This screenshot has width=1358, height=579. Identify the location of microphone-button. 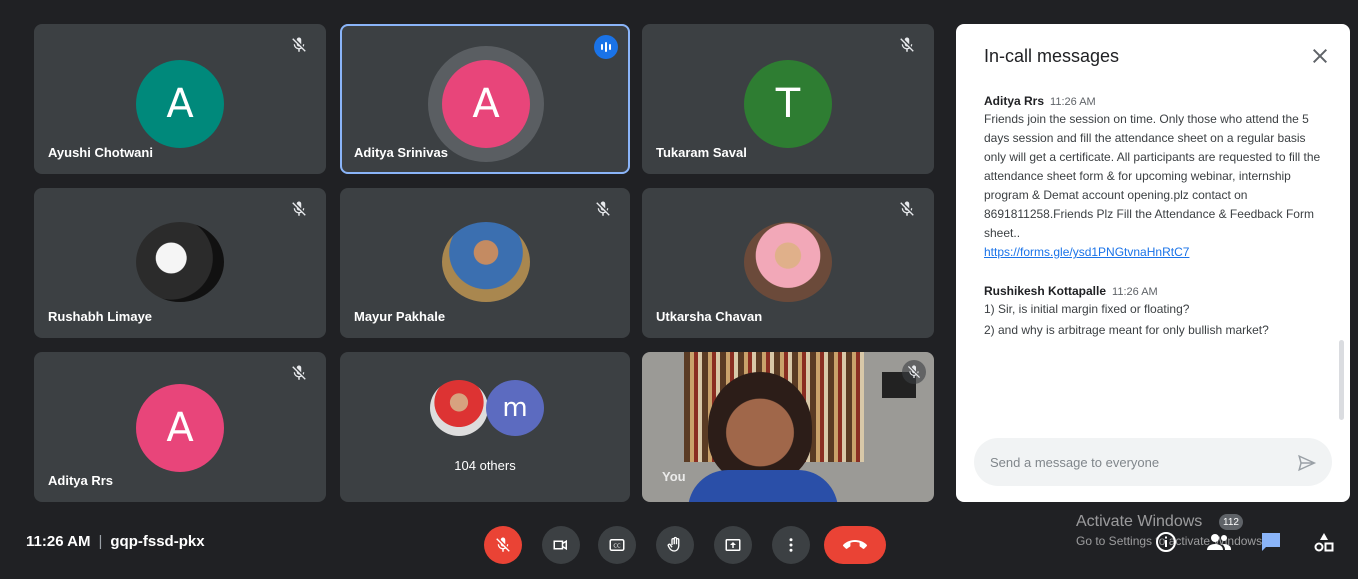
(503, 545).